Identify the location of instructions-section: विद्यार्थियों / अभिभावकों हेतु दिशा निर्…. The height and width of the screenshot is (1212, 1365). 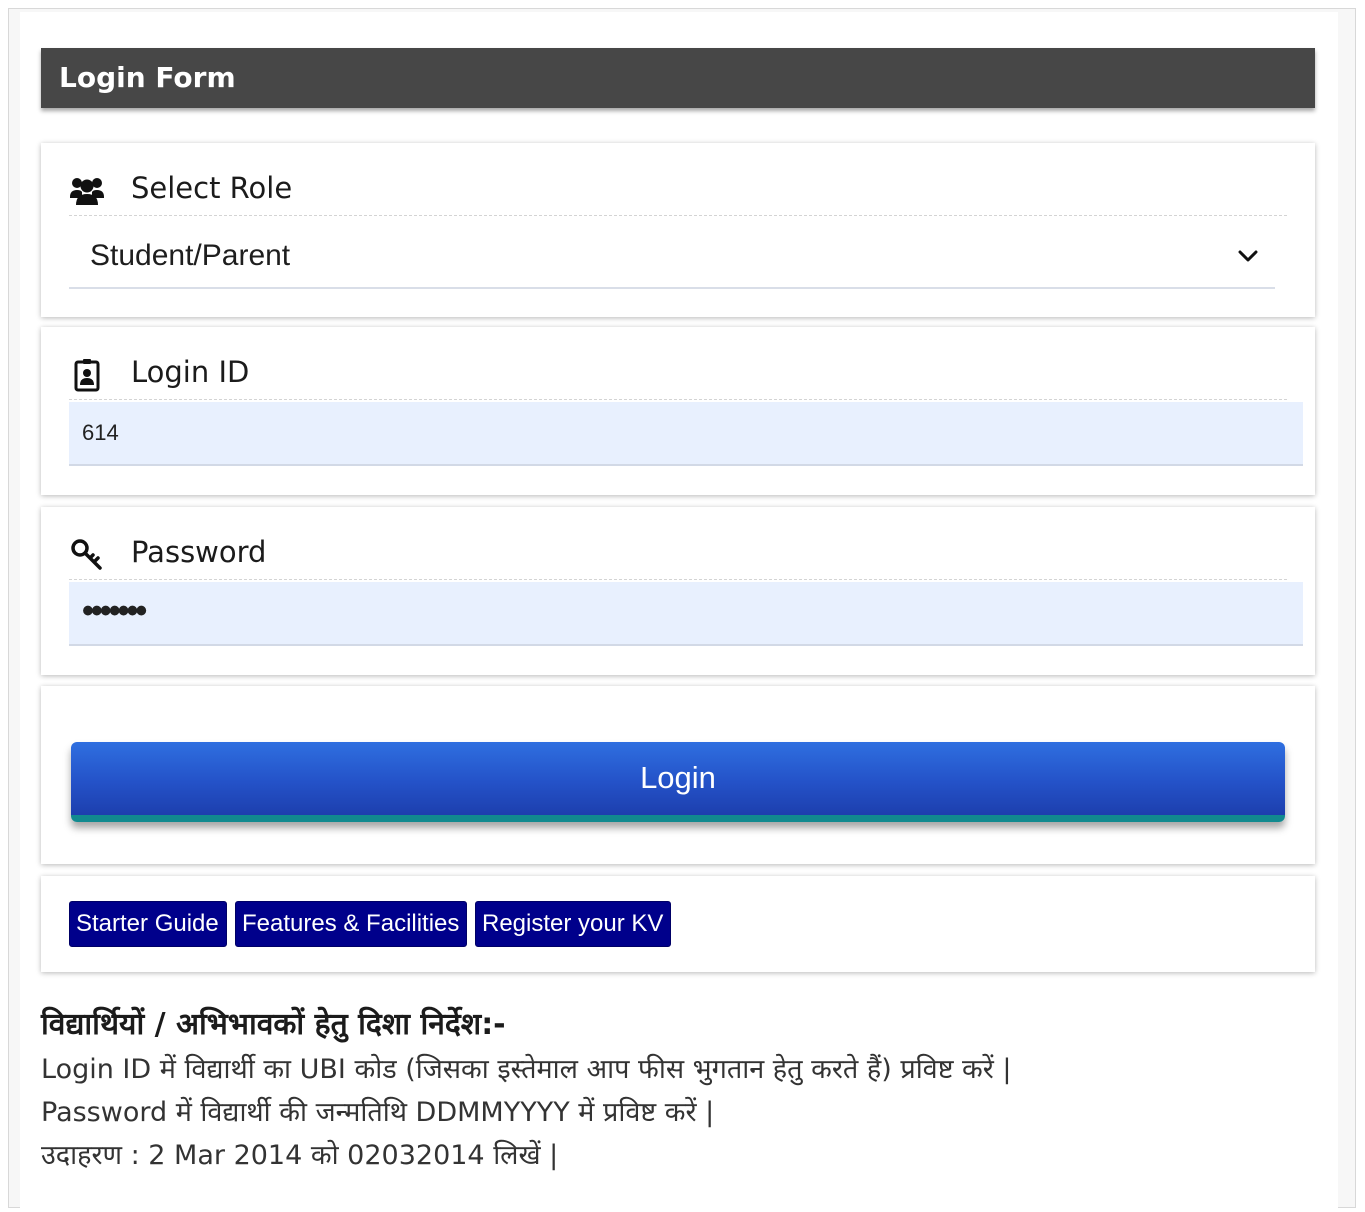
(678, 1089).